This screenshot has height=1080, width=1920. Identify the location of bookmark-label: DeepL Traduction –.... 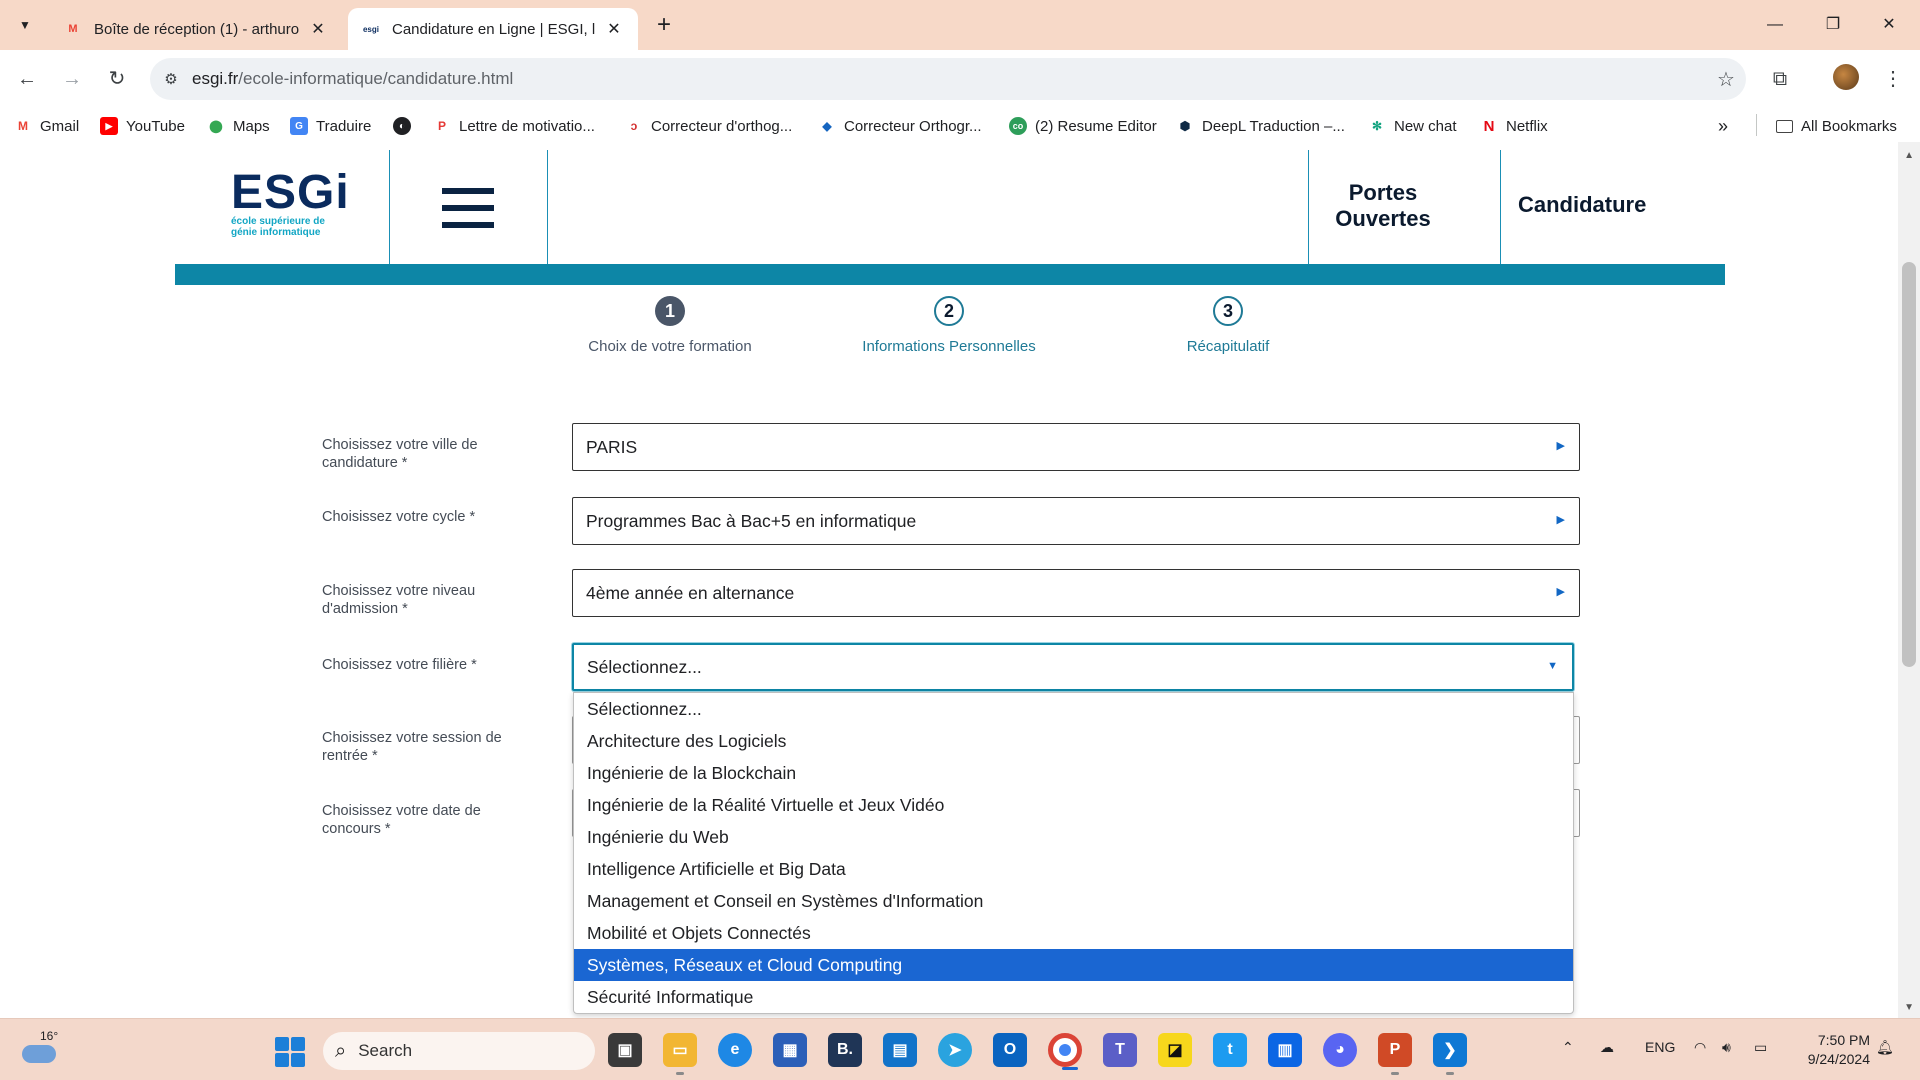
(1273, 126).